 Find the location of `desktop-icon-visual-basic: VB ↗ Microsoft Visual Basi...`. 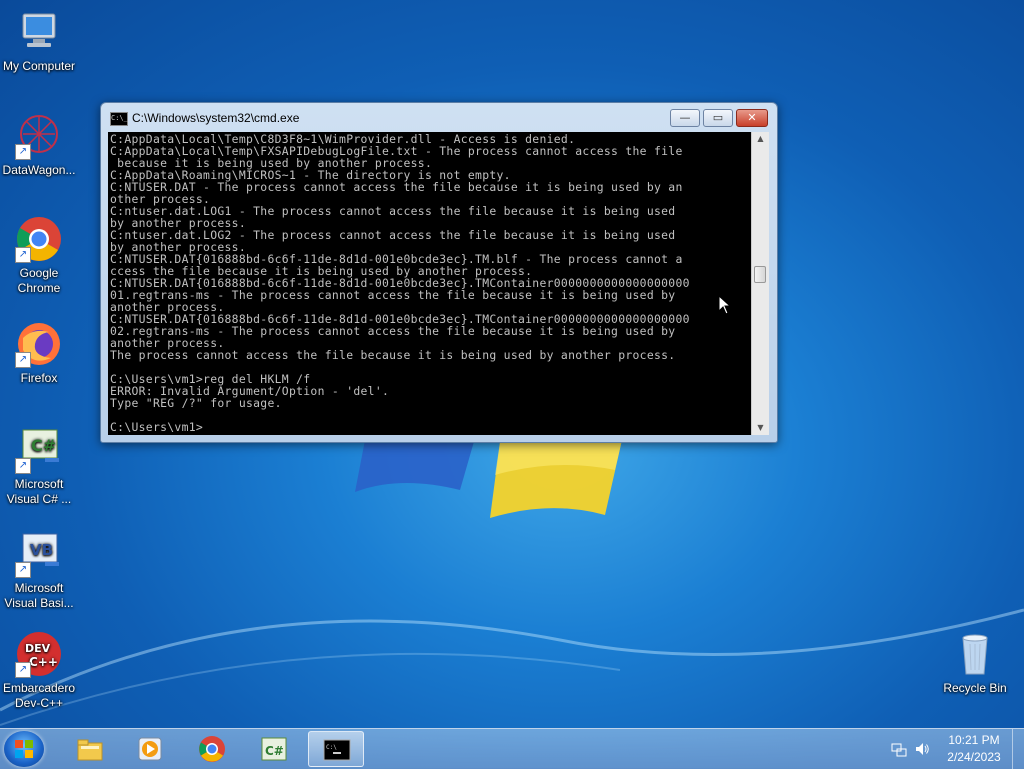

desktop-icon-visual-basic: VB ↗ Microsoft Visual Basi... is located at coordinates (39, 570).